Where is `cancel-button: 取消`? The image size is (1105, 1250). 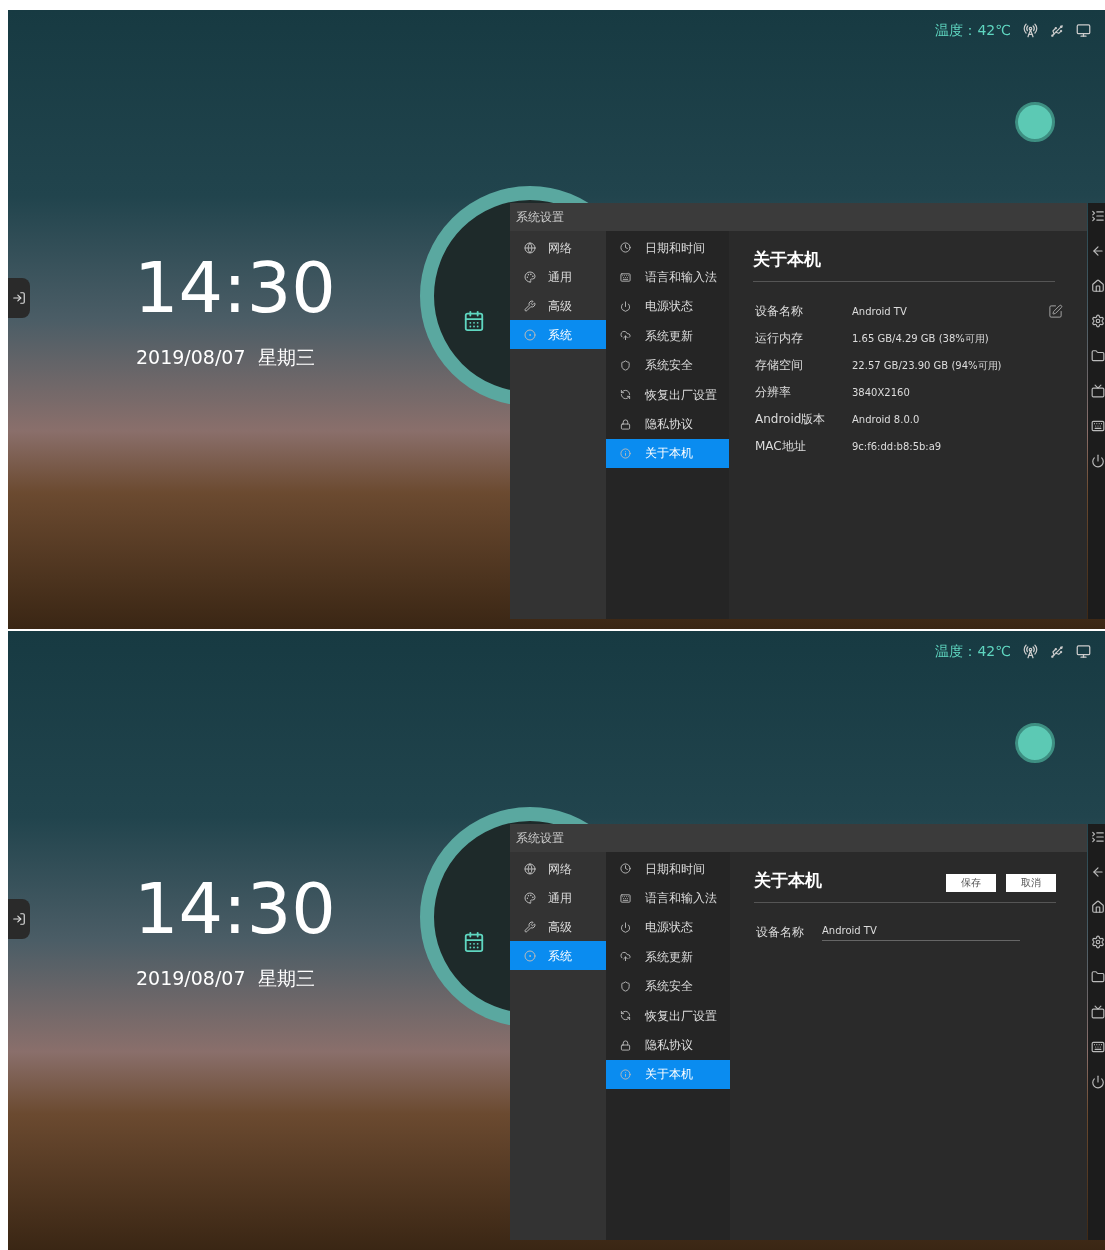
cancel-button: 取消 is located at coordinates (1031, 882).